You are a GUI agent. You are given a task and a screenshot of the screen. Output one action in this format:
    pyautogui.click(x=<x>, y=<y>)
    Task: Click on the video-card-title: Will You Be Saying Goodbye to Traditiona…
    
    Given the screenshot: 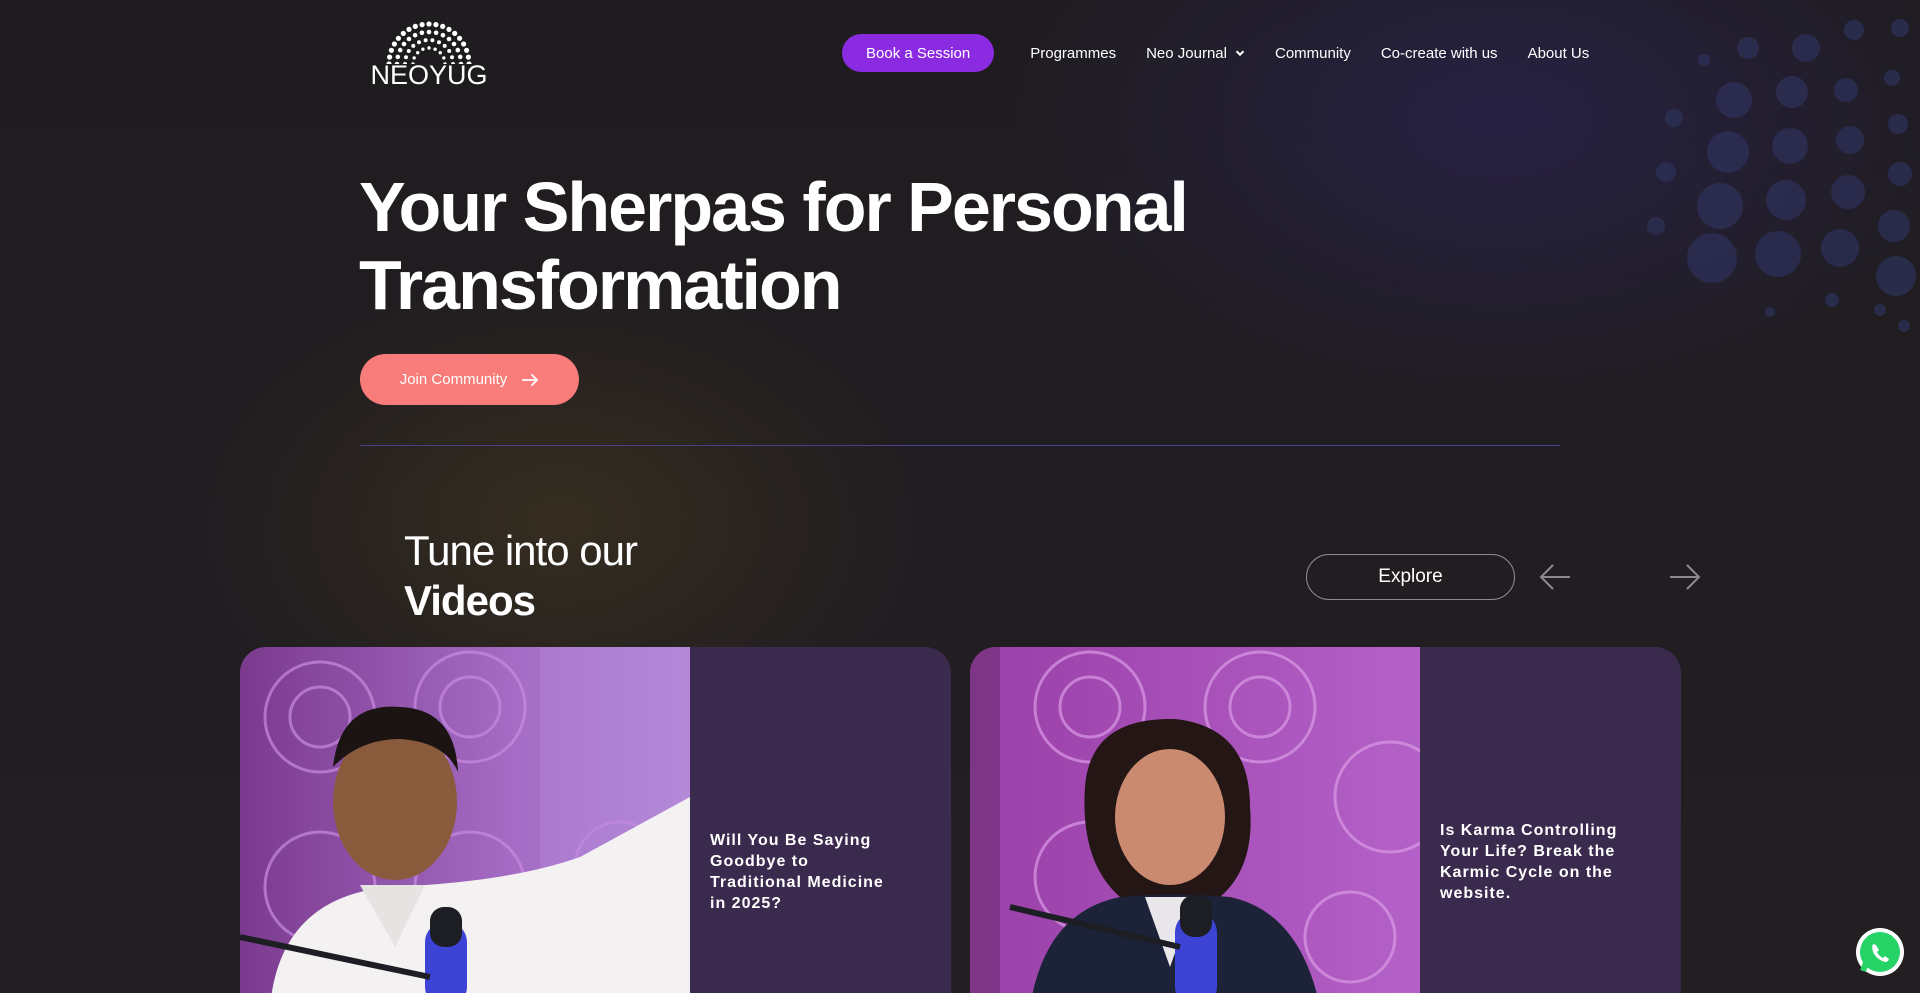 What is the action you would take?
    pyautogui.click(x=805, y=872)
    